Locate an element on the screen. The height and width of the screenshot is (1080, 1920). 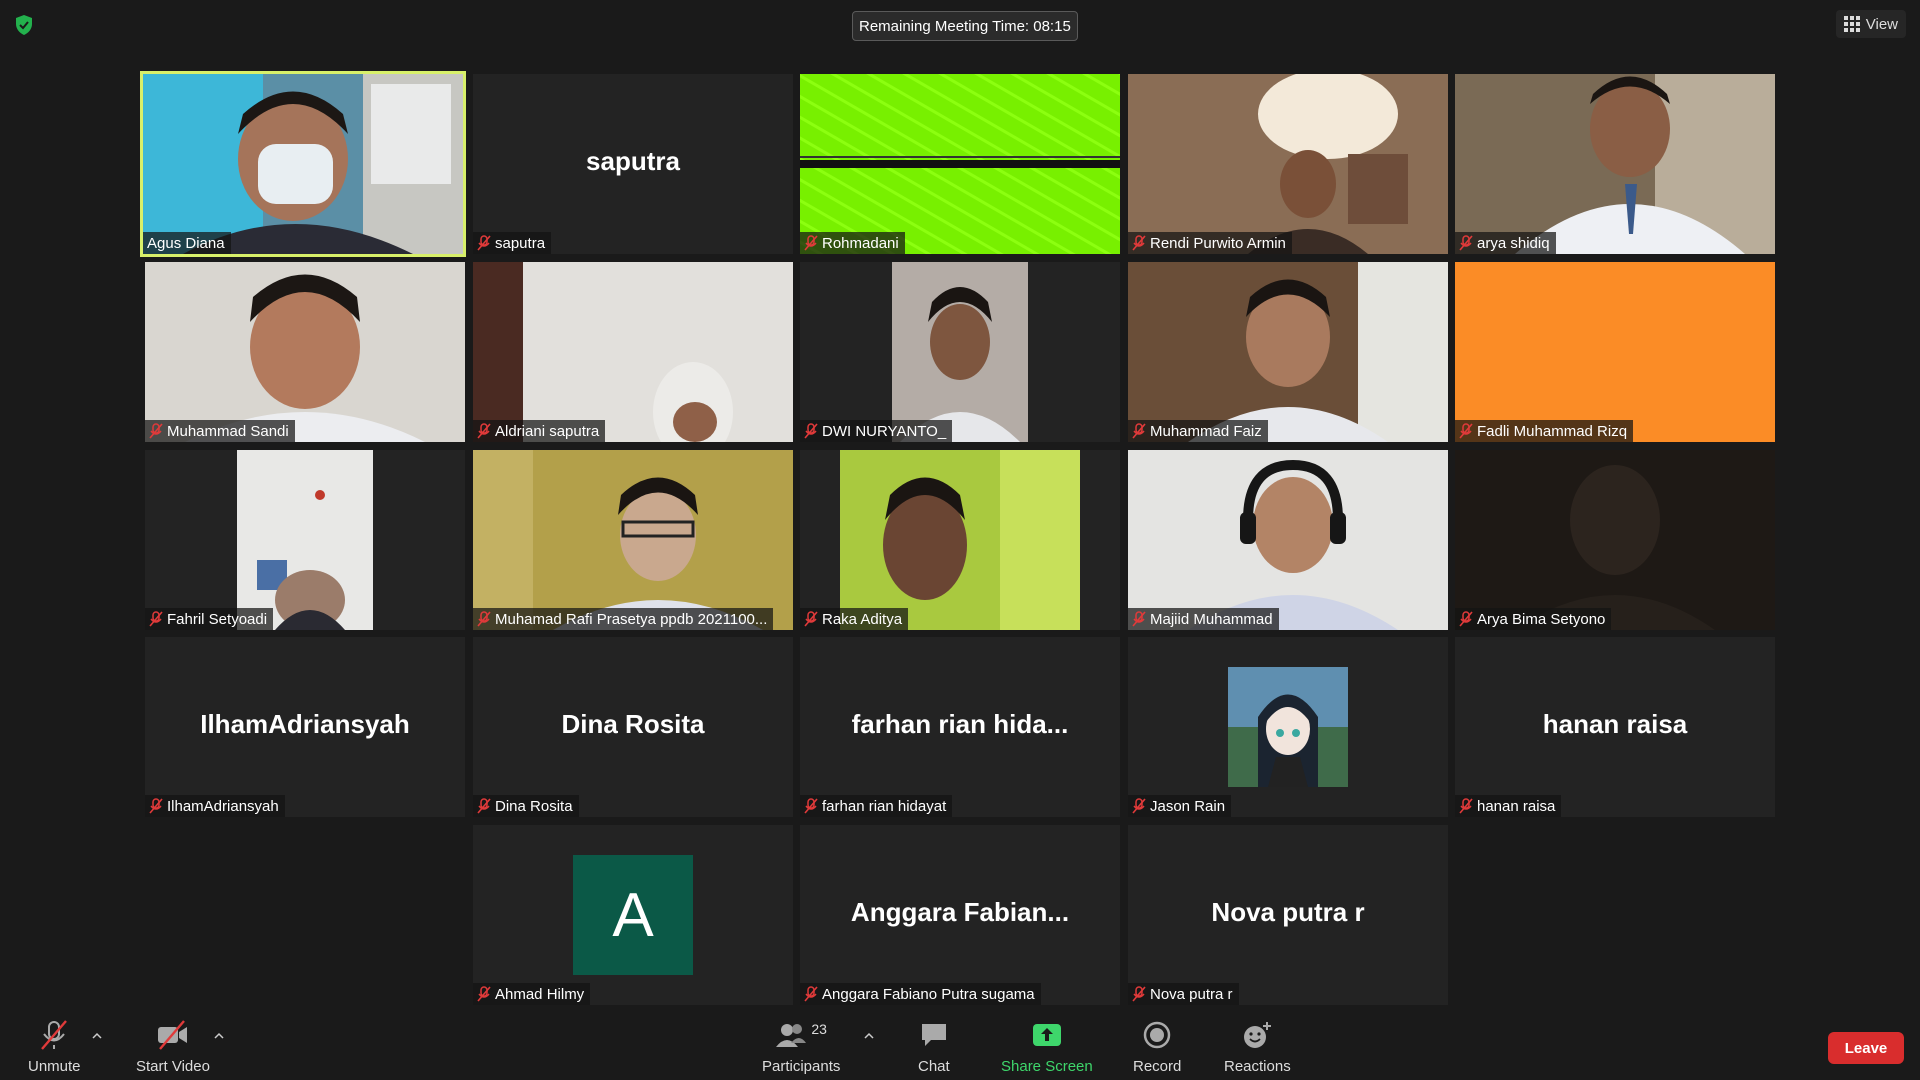
reactions-button: Reactions is located at coordinates (1257, 1046).